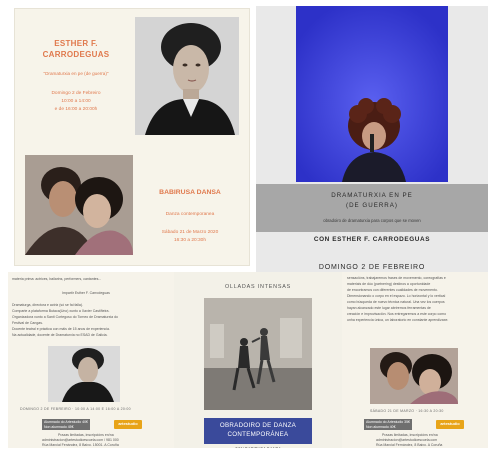 This screenshot has width=493, height=452. I want to click on workshop-title: "Dramaturxia en pe (de guerra)", so click(76, 73).